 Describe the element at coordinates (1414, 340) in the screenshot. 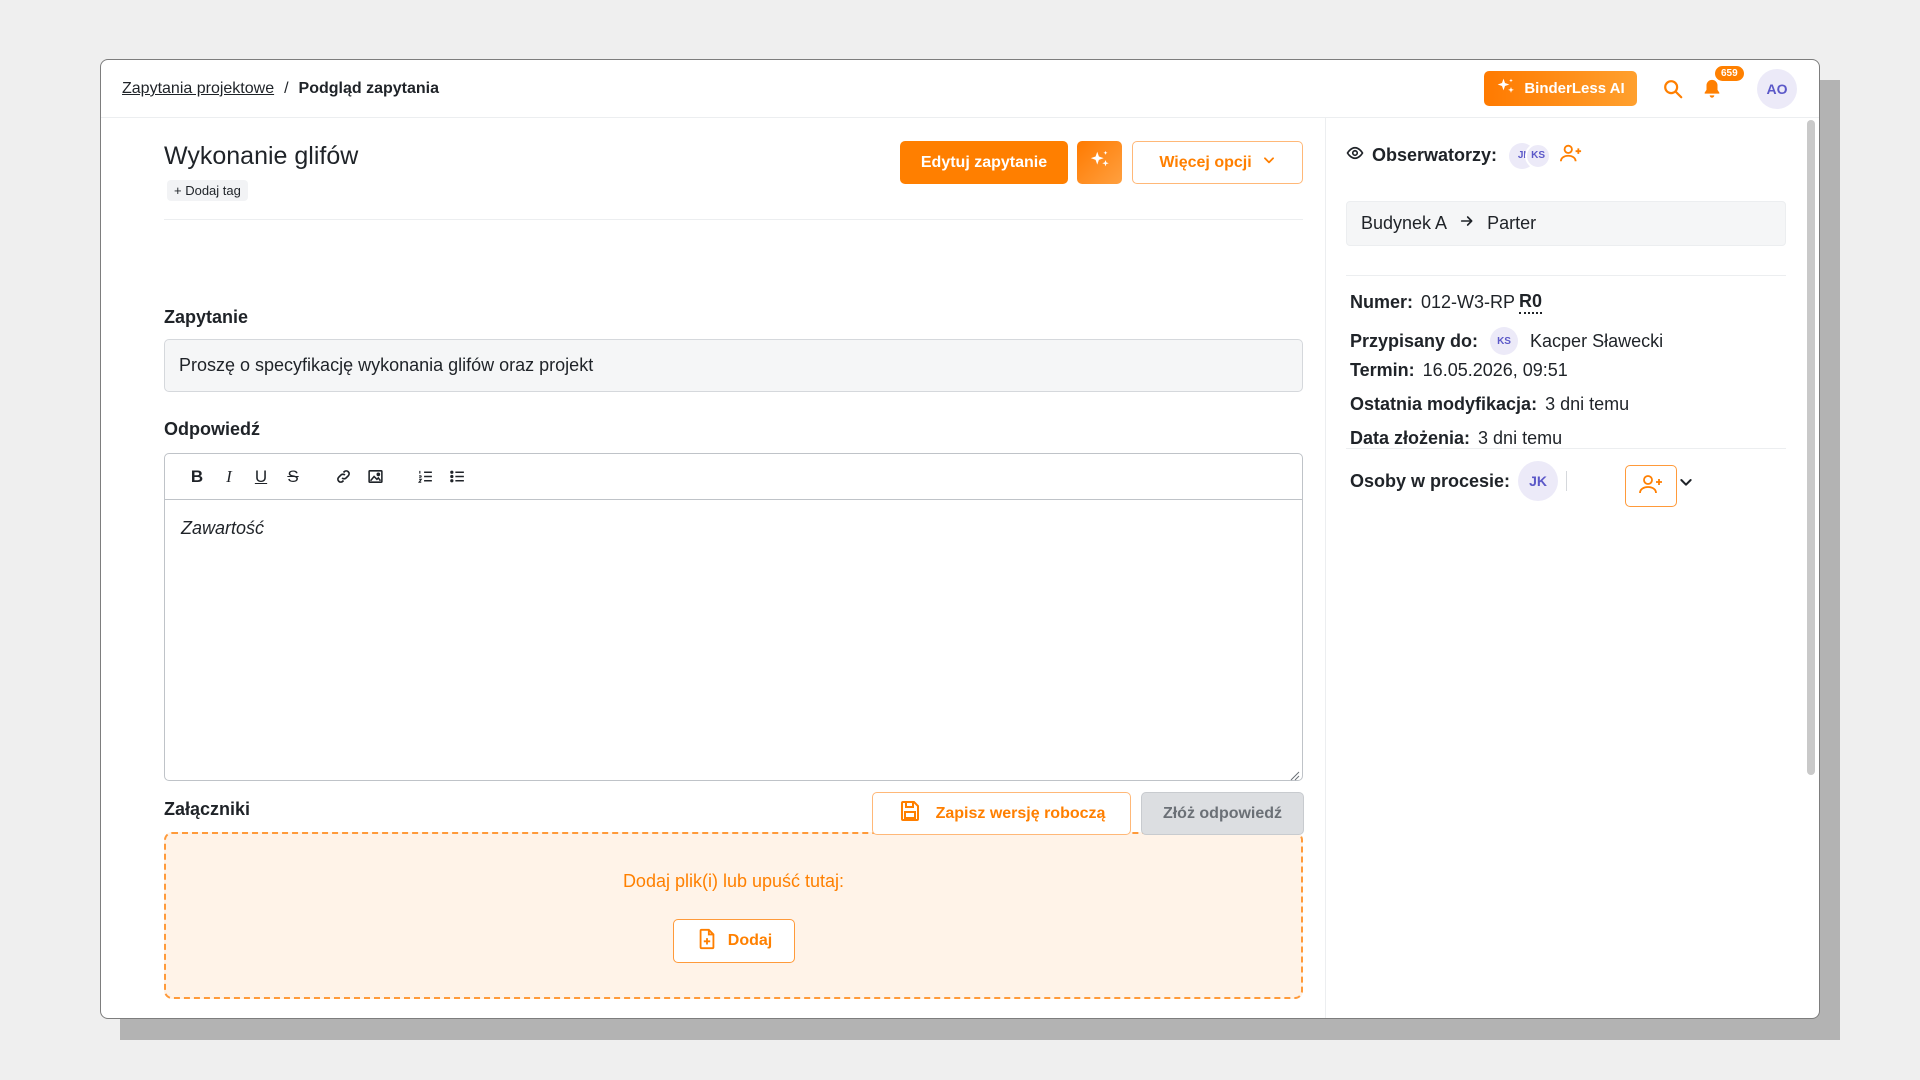

I see `assigned-label: Przypisany do:` at that location.